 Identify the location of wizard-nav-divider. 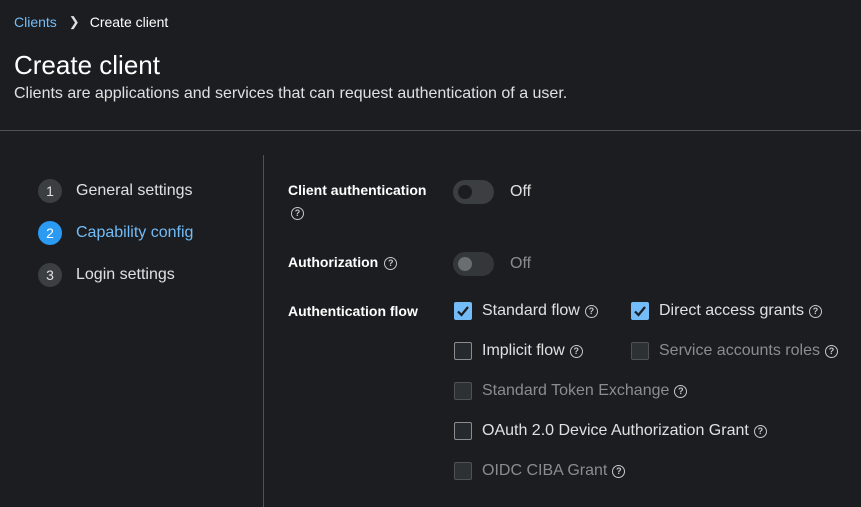
(263, 331).